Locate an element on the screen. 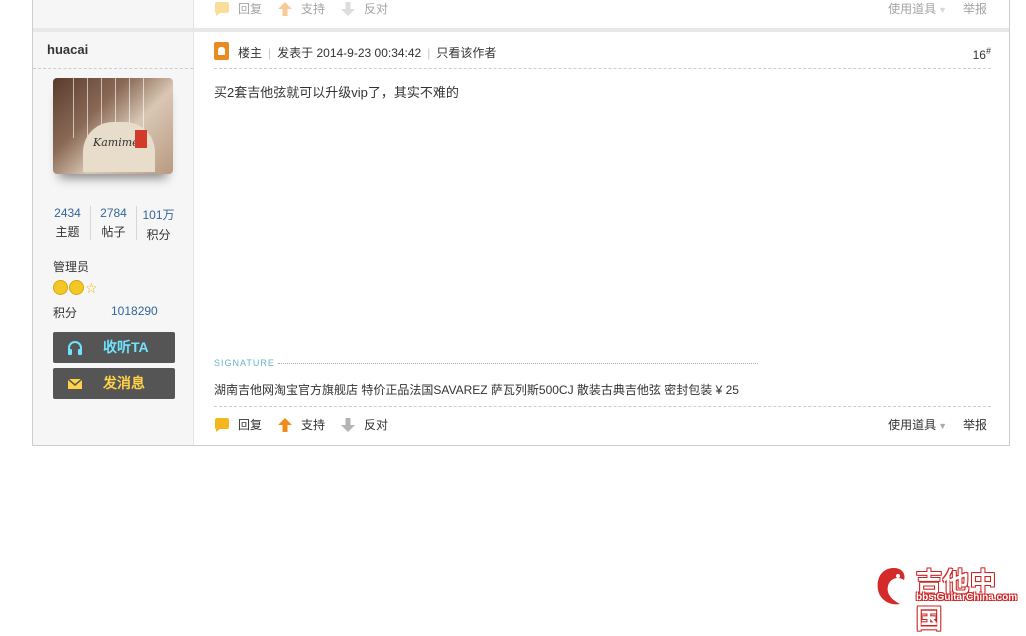 The width and height of the screenshot is (1026, 636). avatar-brand: Kamime is located at coordinates (116, 142).